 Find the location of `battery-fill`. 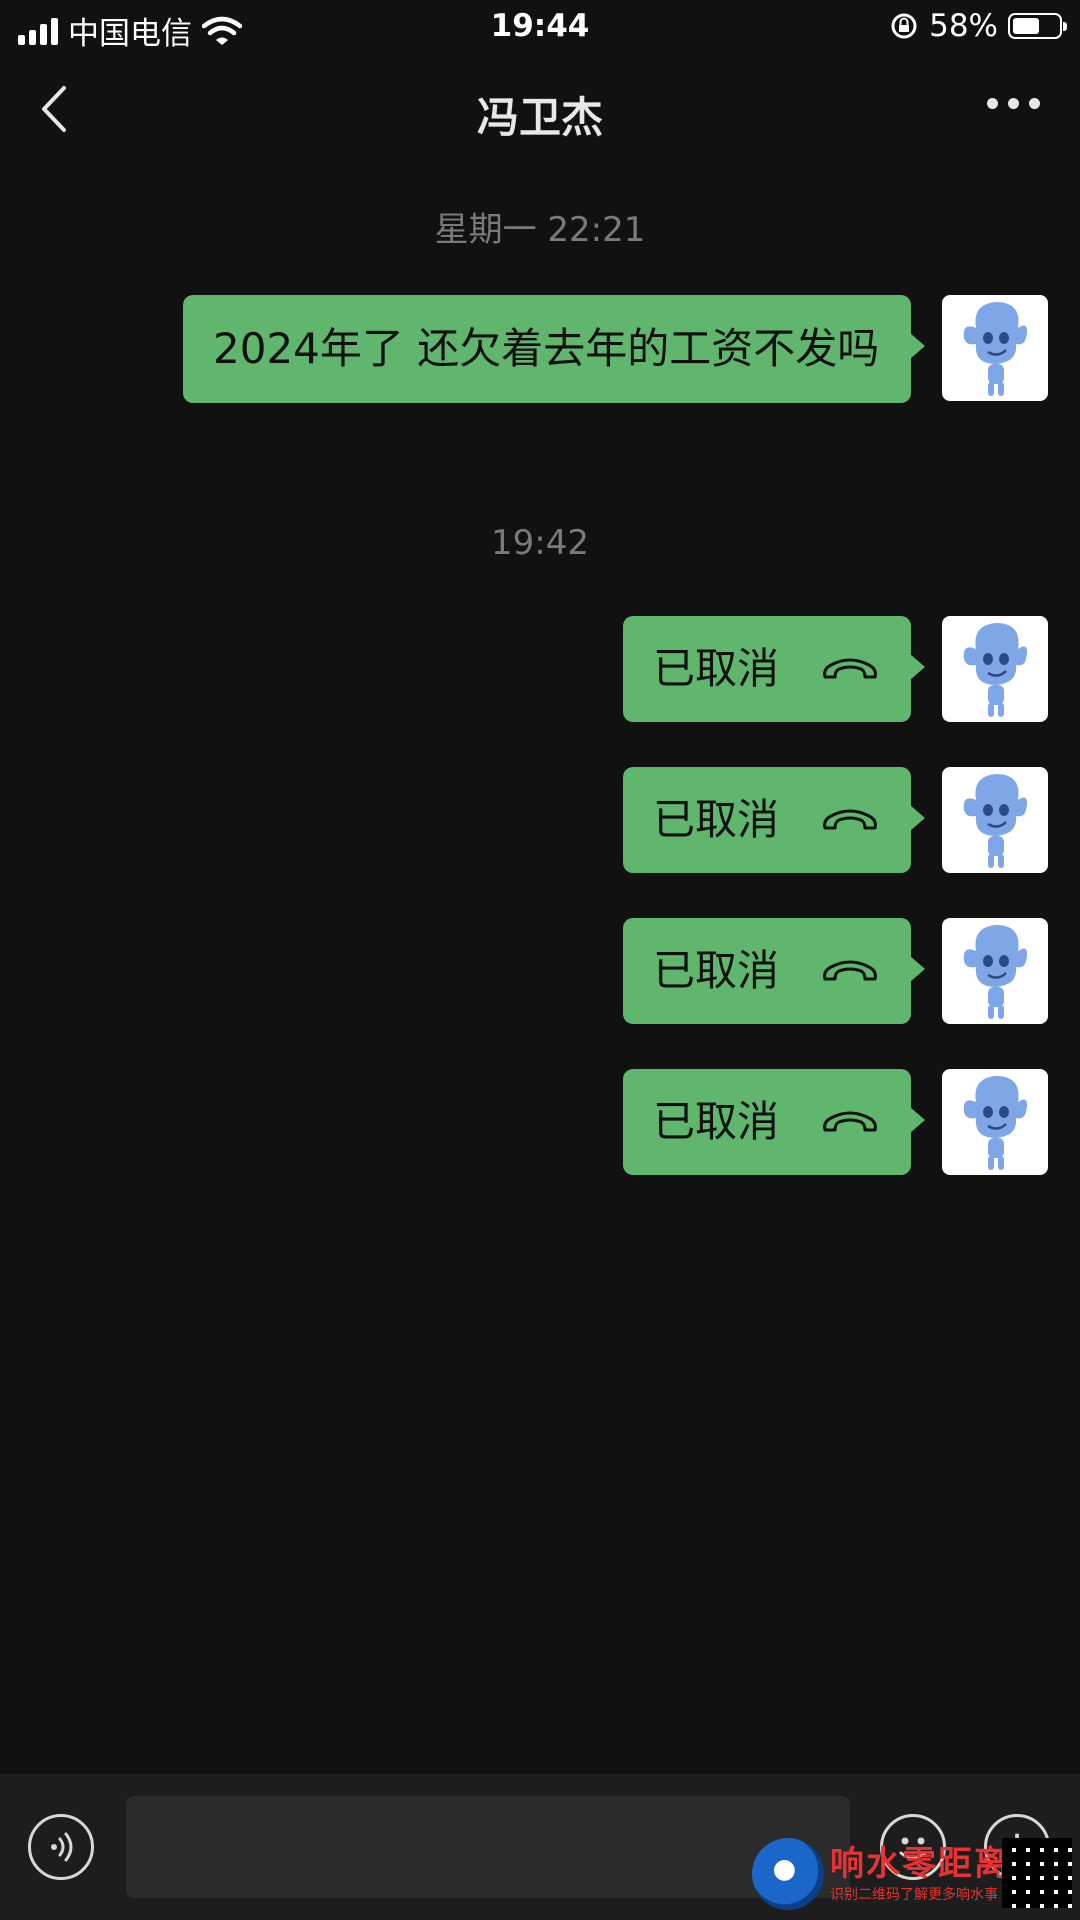

battery-fill is located at coordinates (1026, 26).